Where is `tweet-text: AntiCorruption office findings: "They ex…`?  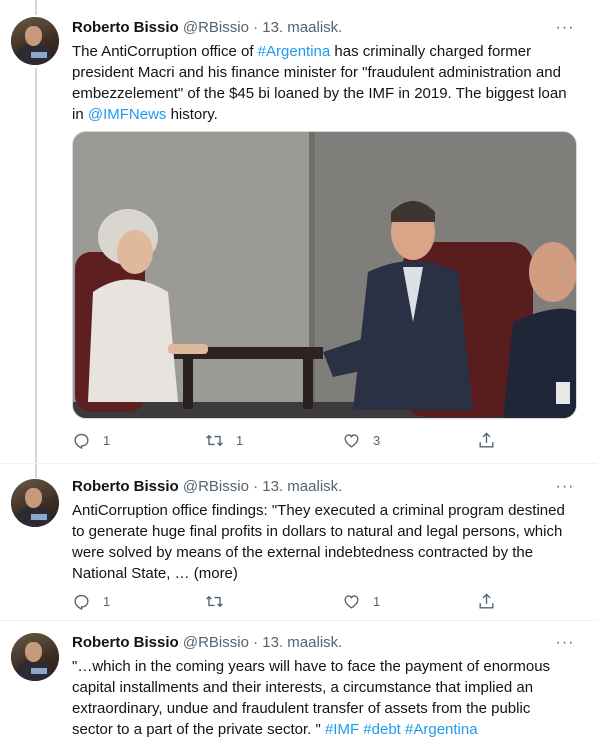 tweet-text: AntiCorruption office findings: "They ex… is located at coordinates (322, 542).